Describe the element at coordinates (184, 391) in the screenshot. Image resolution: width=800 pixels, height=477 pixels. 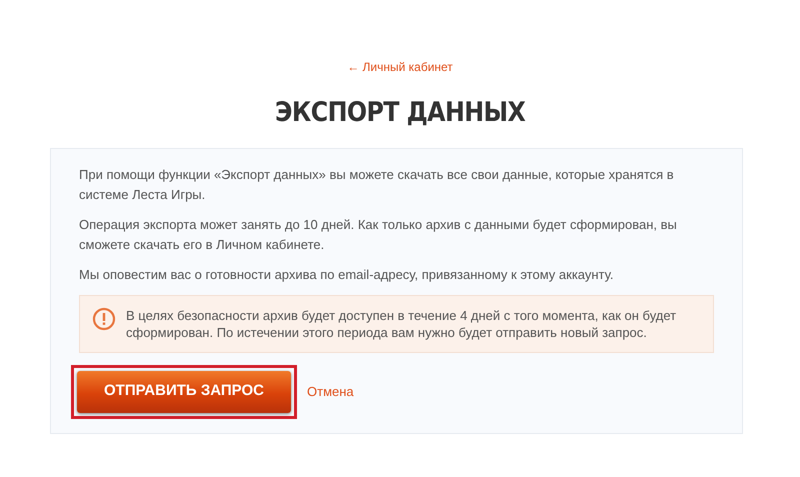
I see `submit-button: ОТПРАВИТЬ ЗАПРОС` at that location.